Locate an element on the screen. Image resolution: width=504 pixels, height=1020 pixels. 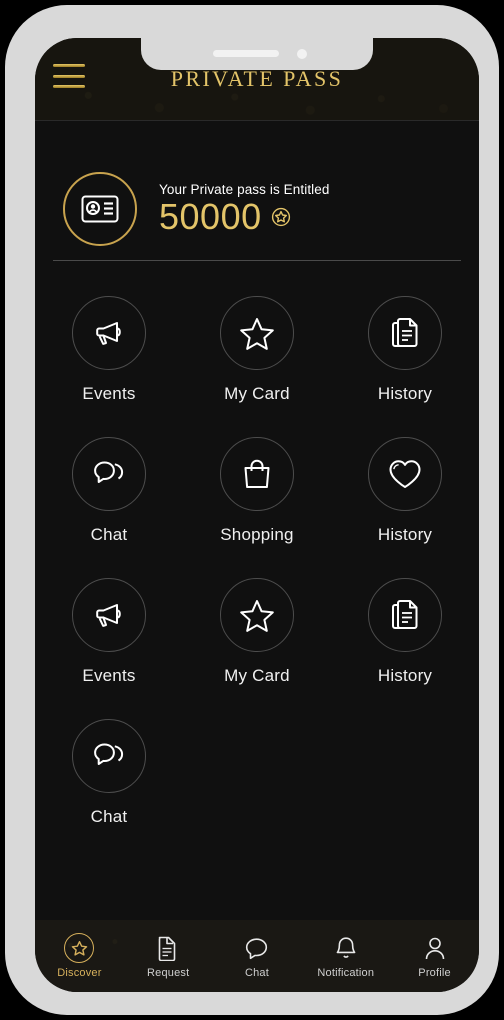
nav-item-request: Request is located at coordinates (168, 956).